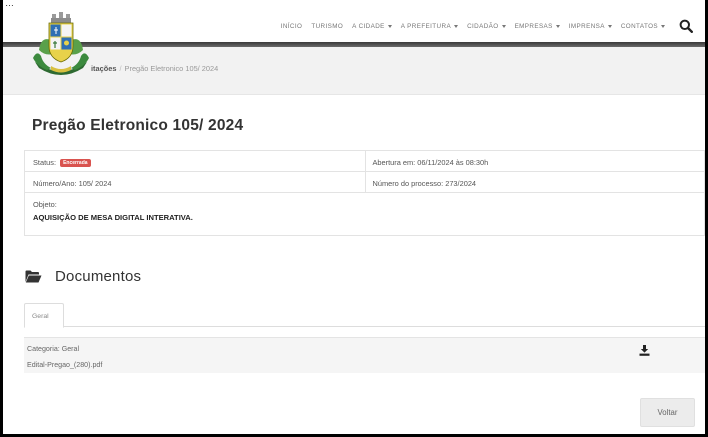  I want to click on nav-cidadao: Cidadão, so click(486, 26).